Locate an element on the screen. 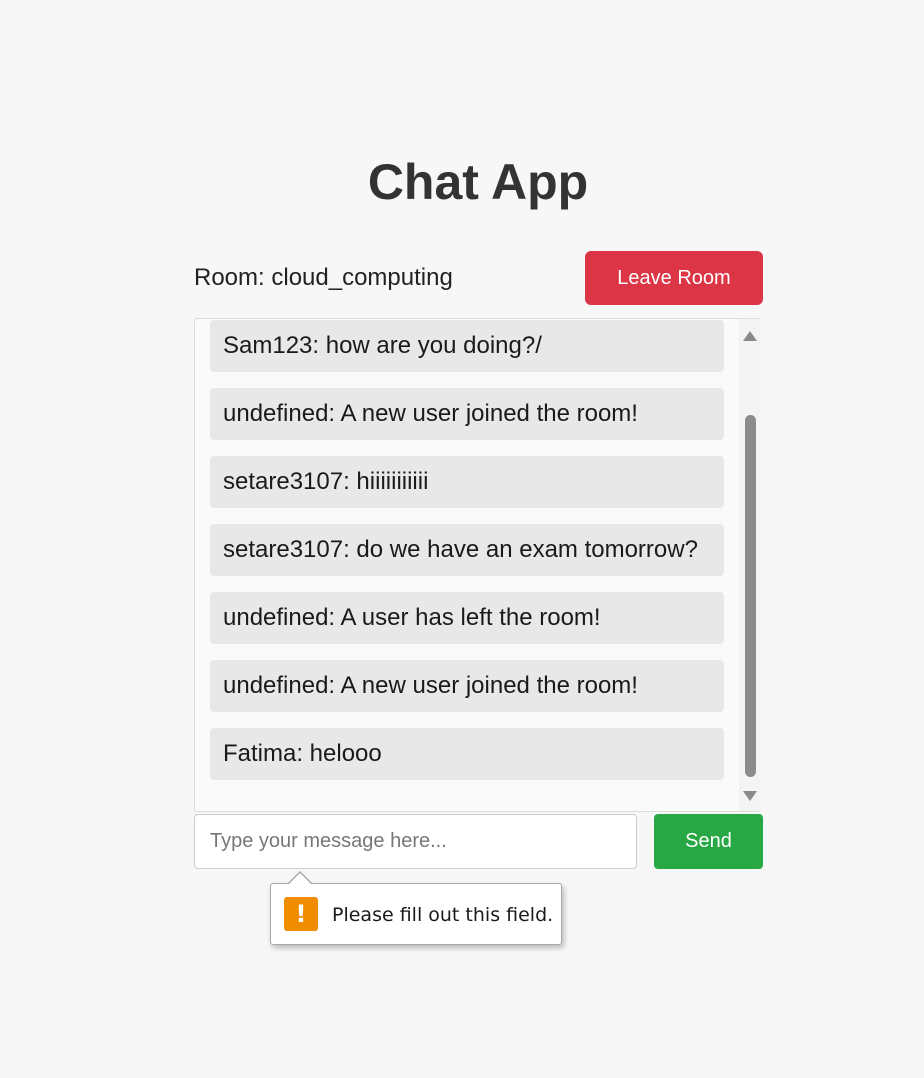 Image resolution: width=924 pixels, height=1078 pixels. page-title: Chat App is located at coordinates (478, 182).